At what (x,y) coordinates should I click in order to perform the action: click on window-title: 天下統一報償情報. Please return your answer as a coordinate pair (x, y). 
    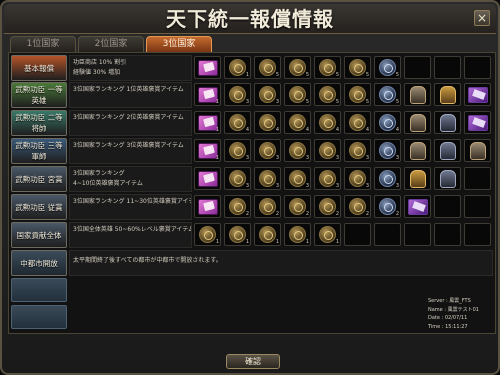
    Looking at the image, I should click on (250, 19).